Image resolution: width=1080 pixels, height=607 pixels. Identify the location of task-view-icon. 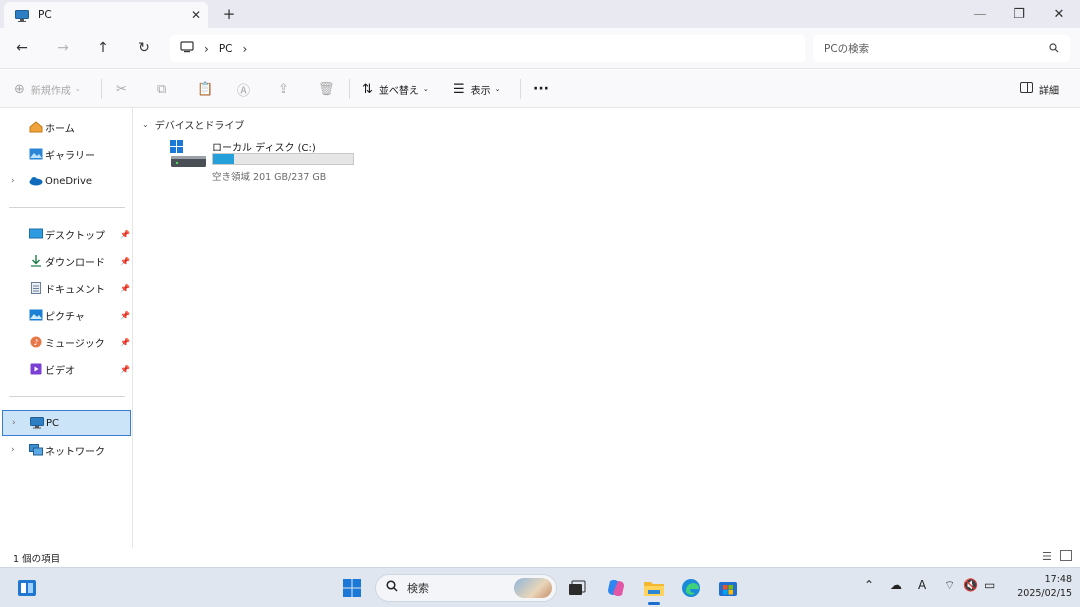
(577, 588).